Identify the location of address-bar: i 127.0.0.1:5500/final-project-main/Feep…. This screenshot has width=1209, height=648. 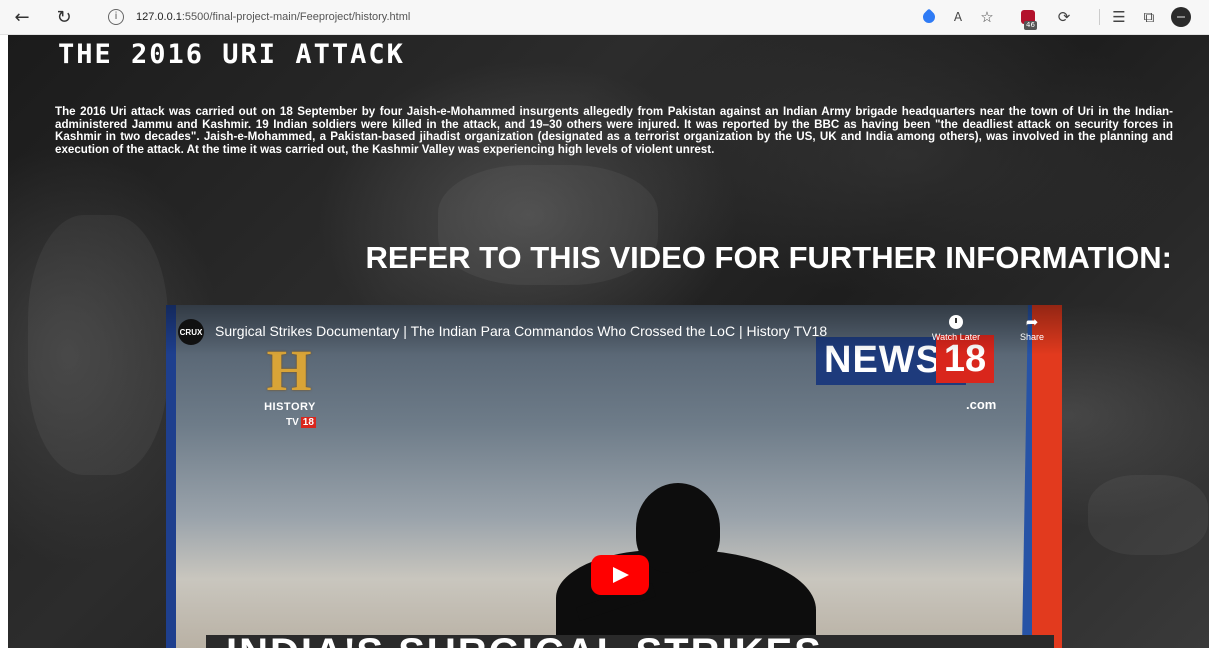
(490, 17).